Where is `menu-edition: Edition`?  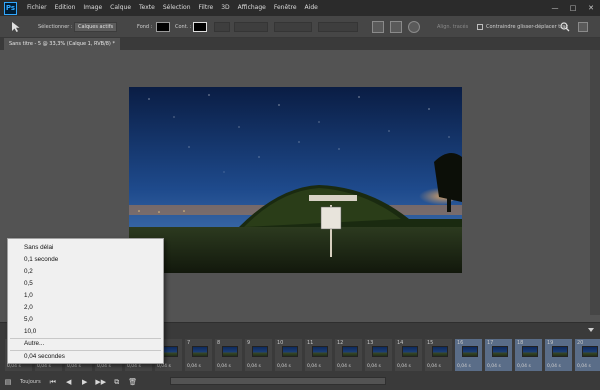
menu-edition: Edition is located at coordinates (65, 8).